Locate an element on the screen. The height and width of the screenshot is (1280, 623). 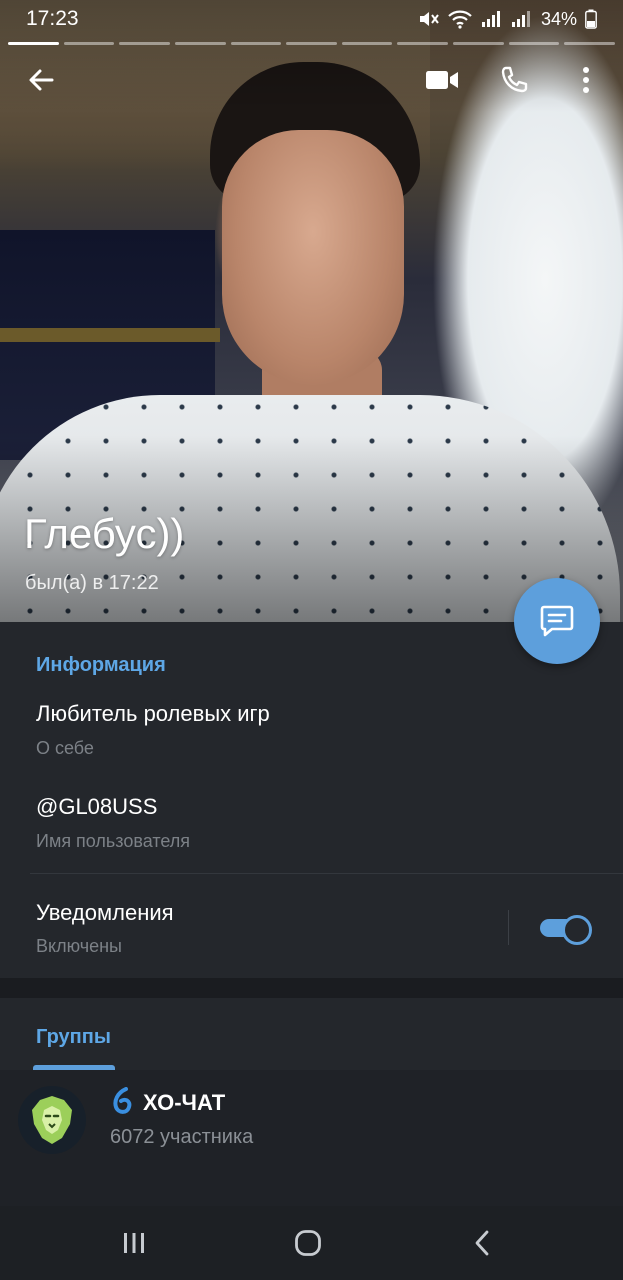
group-members: 6072 участника is located at coordinates (182, 1137).